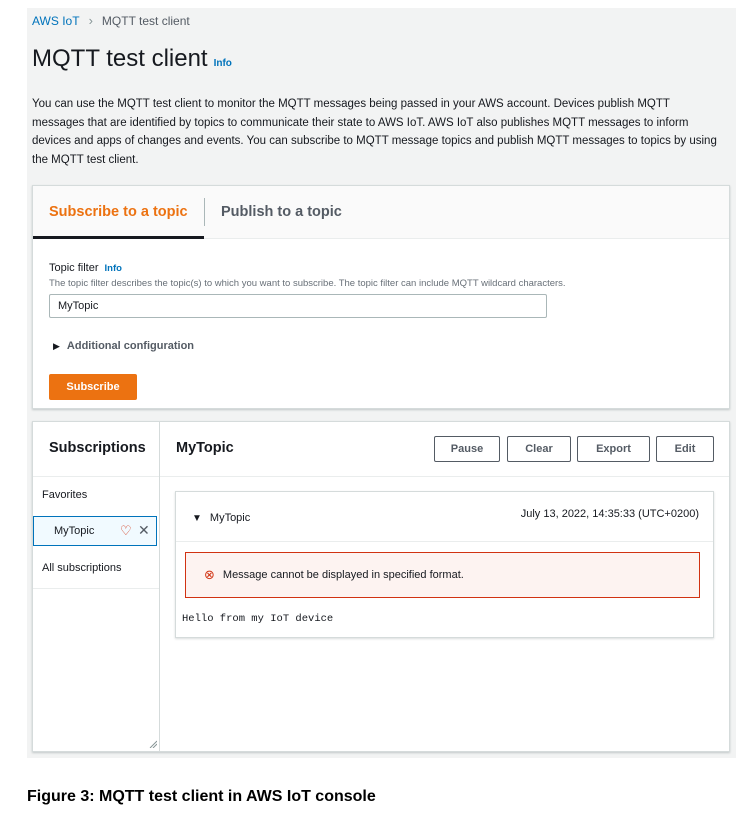 The height and width of the screenshot is (814, 745). Describe the element at coordinates (93, 387) in the screenshot. I see `subscribe-button: Subscribe` at that location.